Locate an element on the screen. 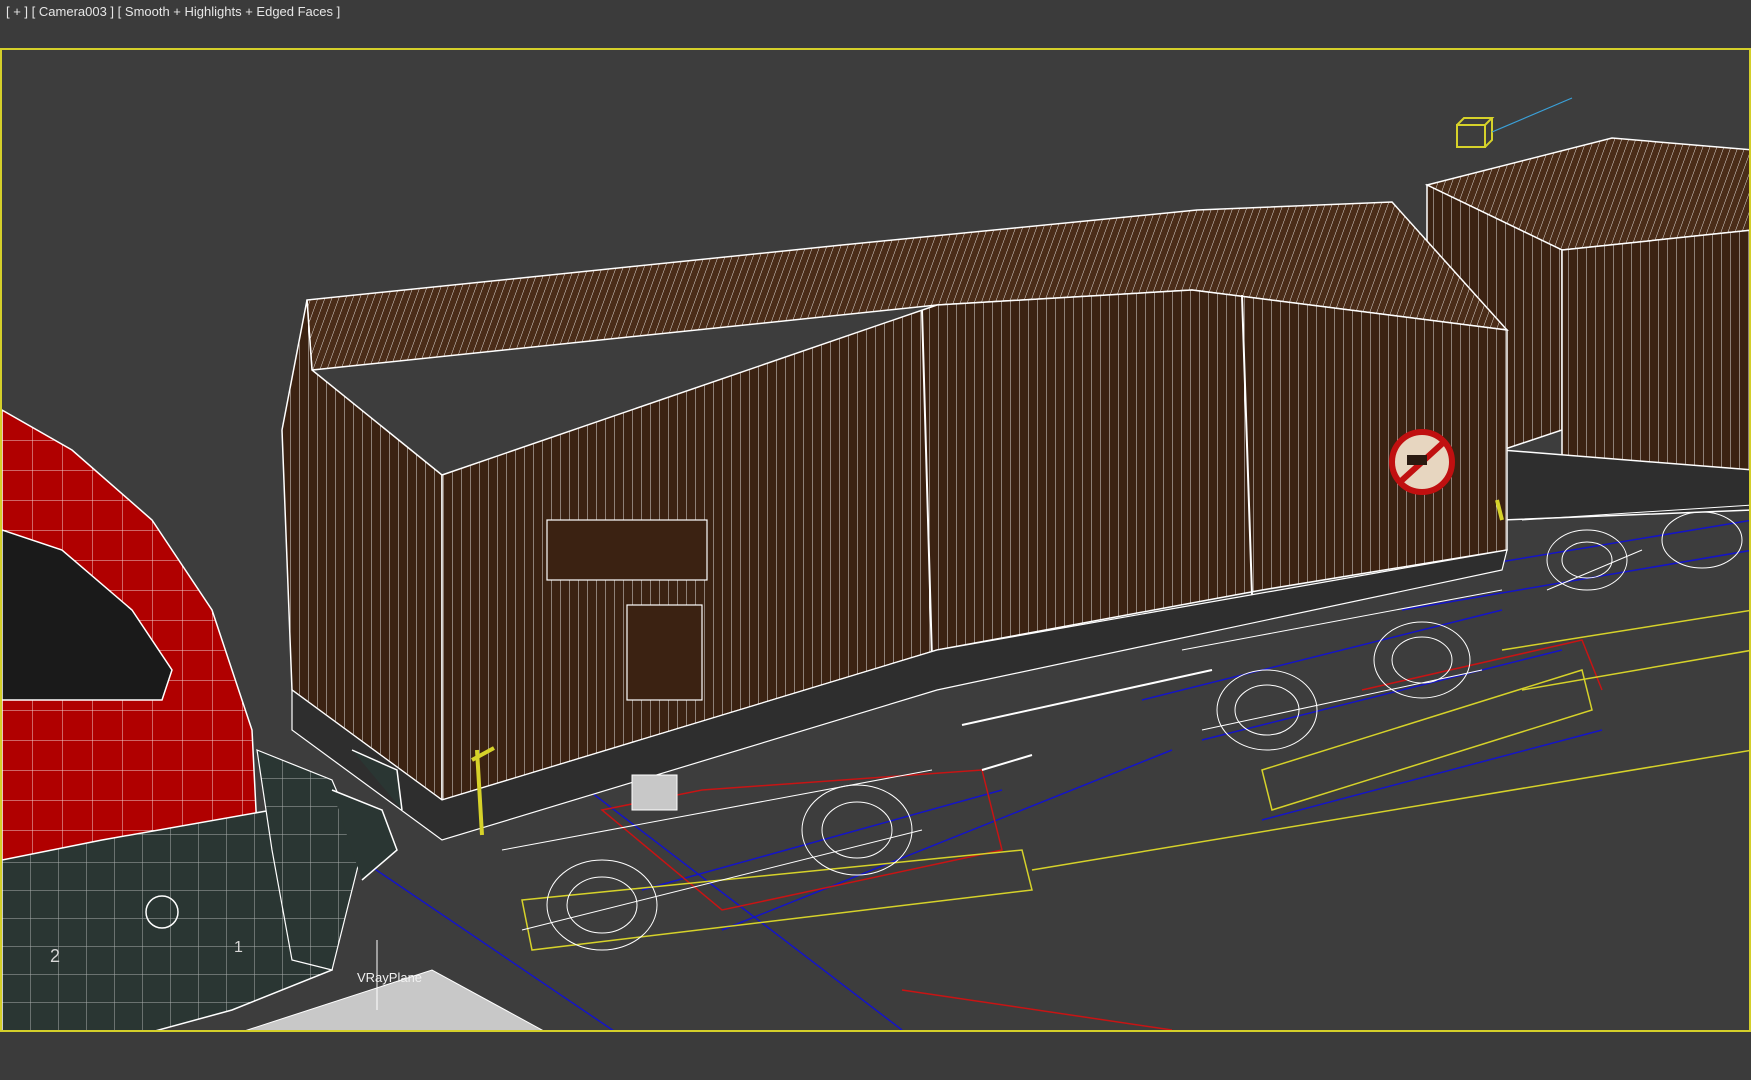 Image resolution: width=1751 pixels, height=1080 pixels. warning-sign-icon is located at coordinates (1422, 462).